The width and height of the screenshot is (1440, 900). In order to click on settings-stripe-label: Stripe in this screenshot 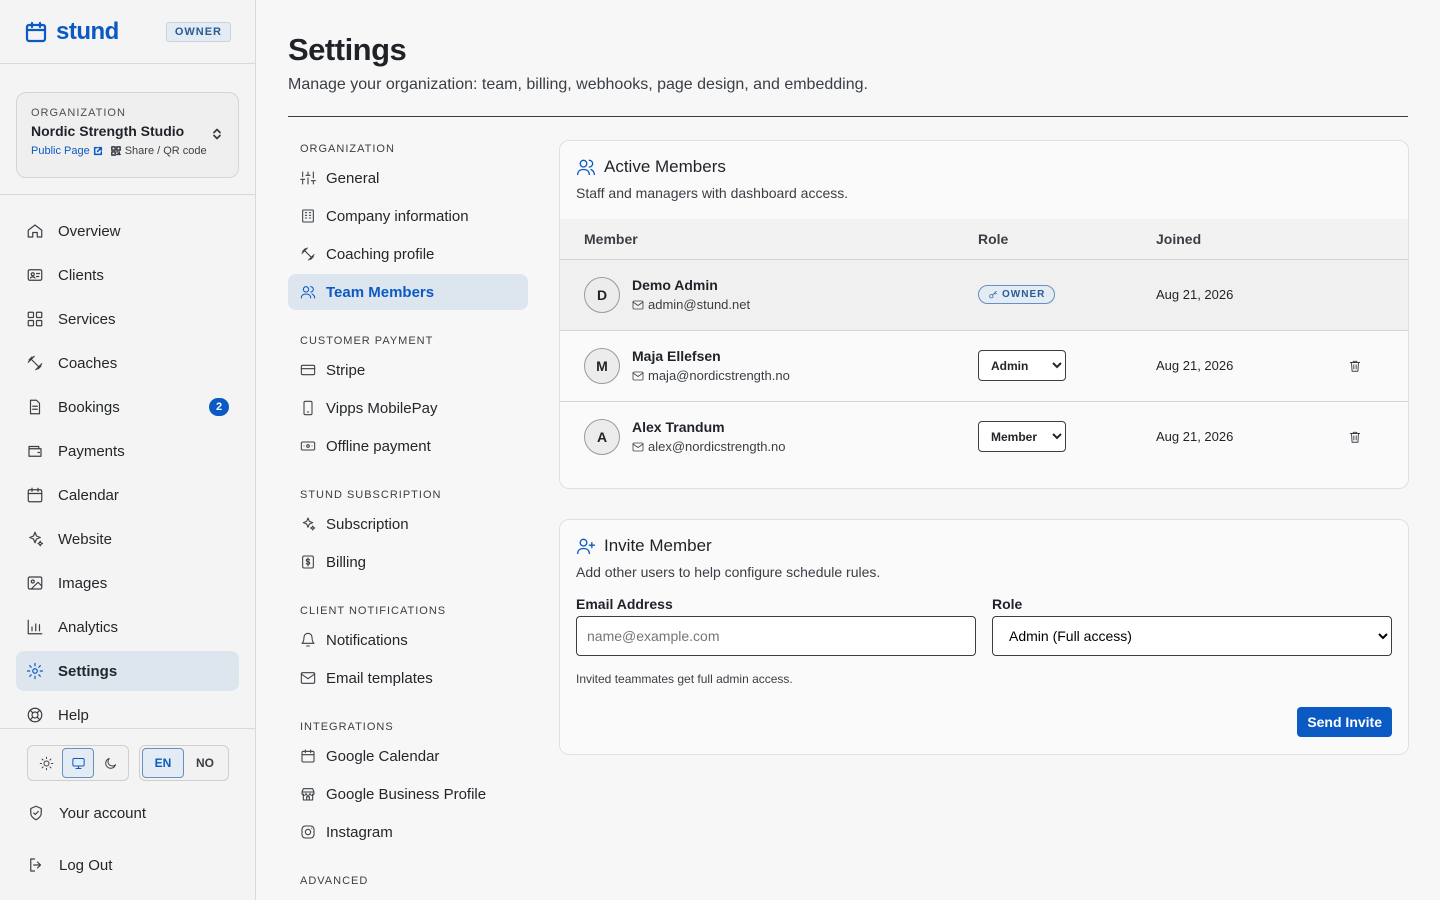, I will do `click(346, 370)`.